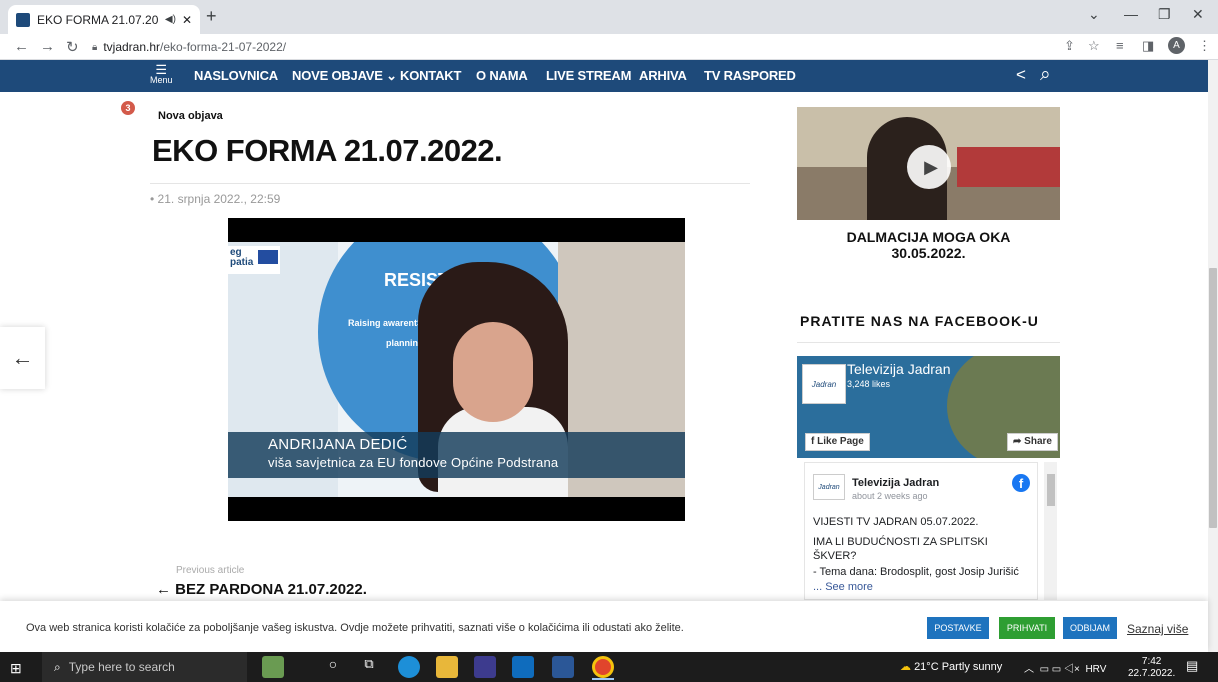  What do you see at coordinates (1157, 629) in the screenshot?
I see `learn-more-link: Saznaj više` at bounding box center [1157, 629].